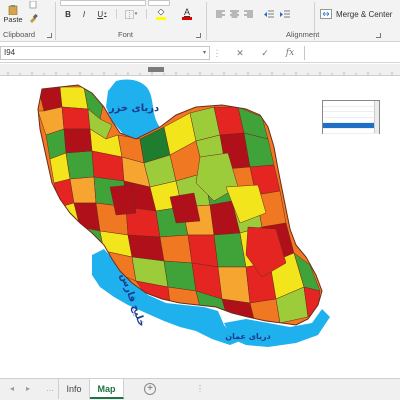  I want to click on underline-button: U ▾, so click(102, 14).